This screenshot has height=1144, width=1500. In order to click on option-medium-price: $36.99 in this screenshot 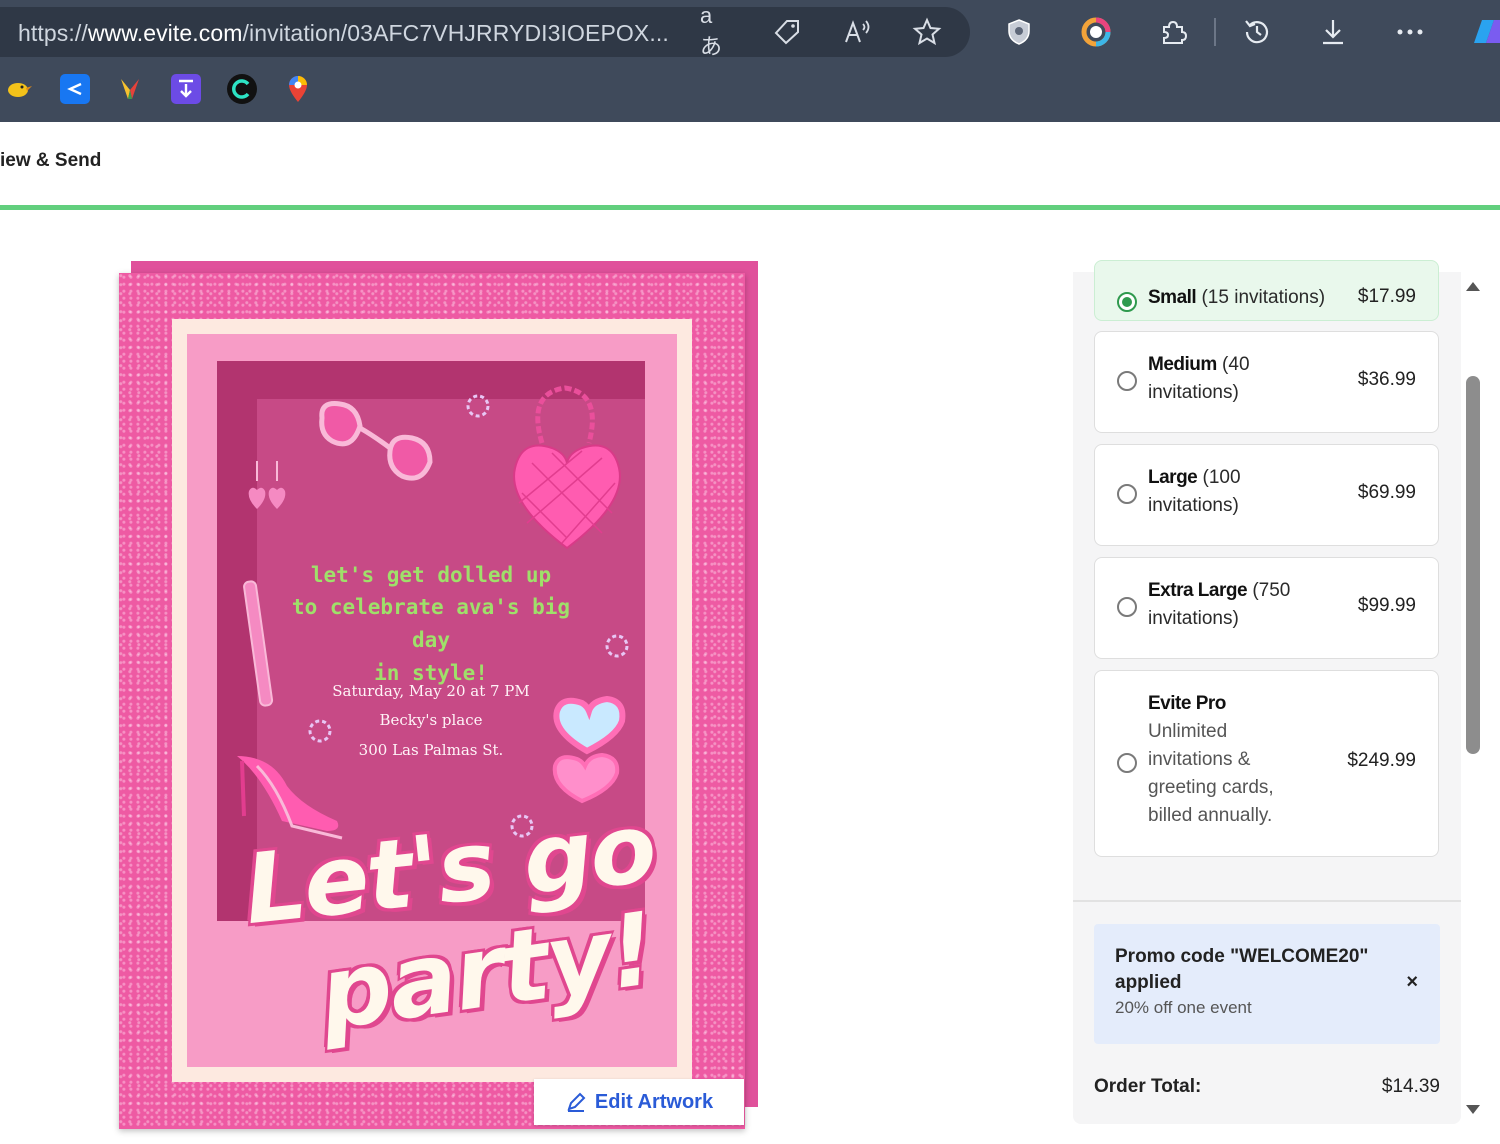, I will do `click(1386, 379)`.